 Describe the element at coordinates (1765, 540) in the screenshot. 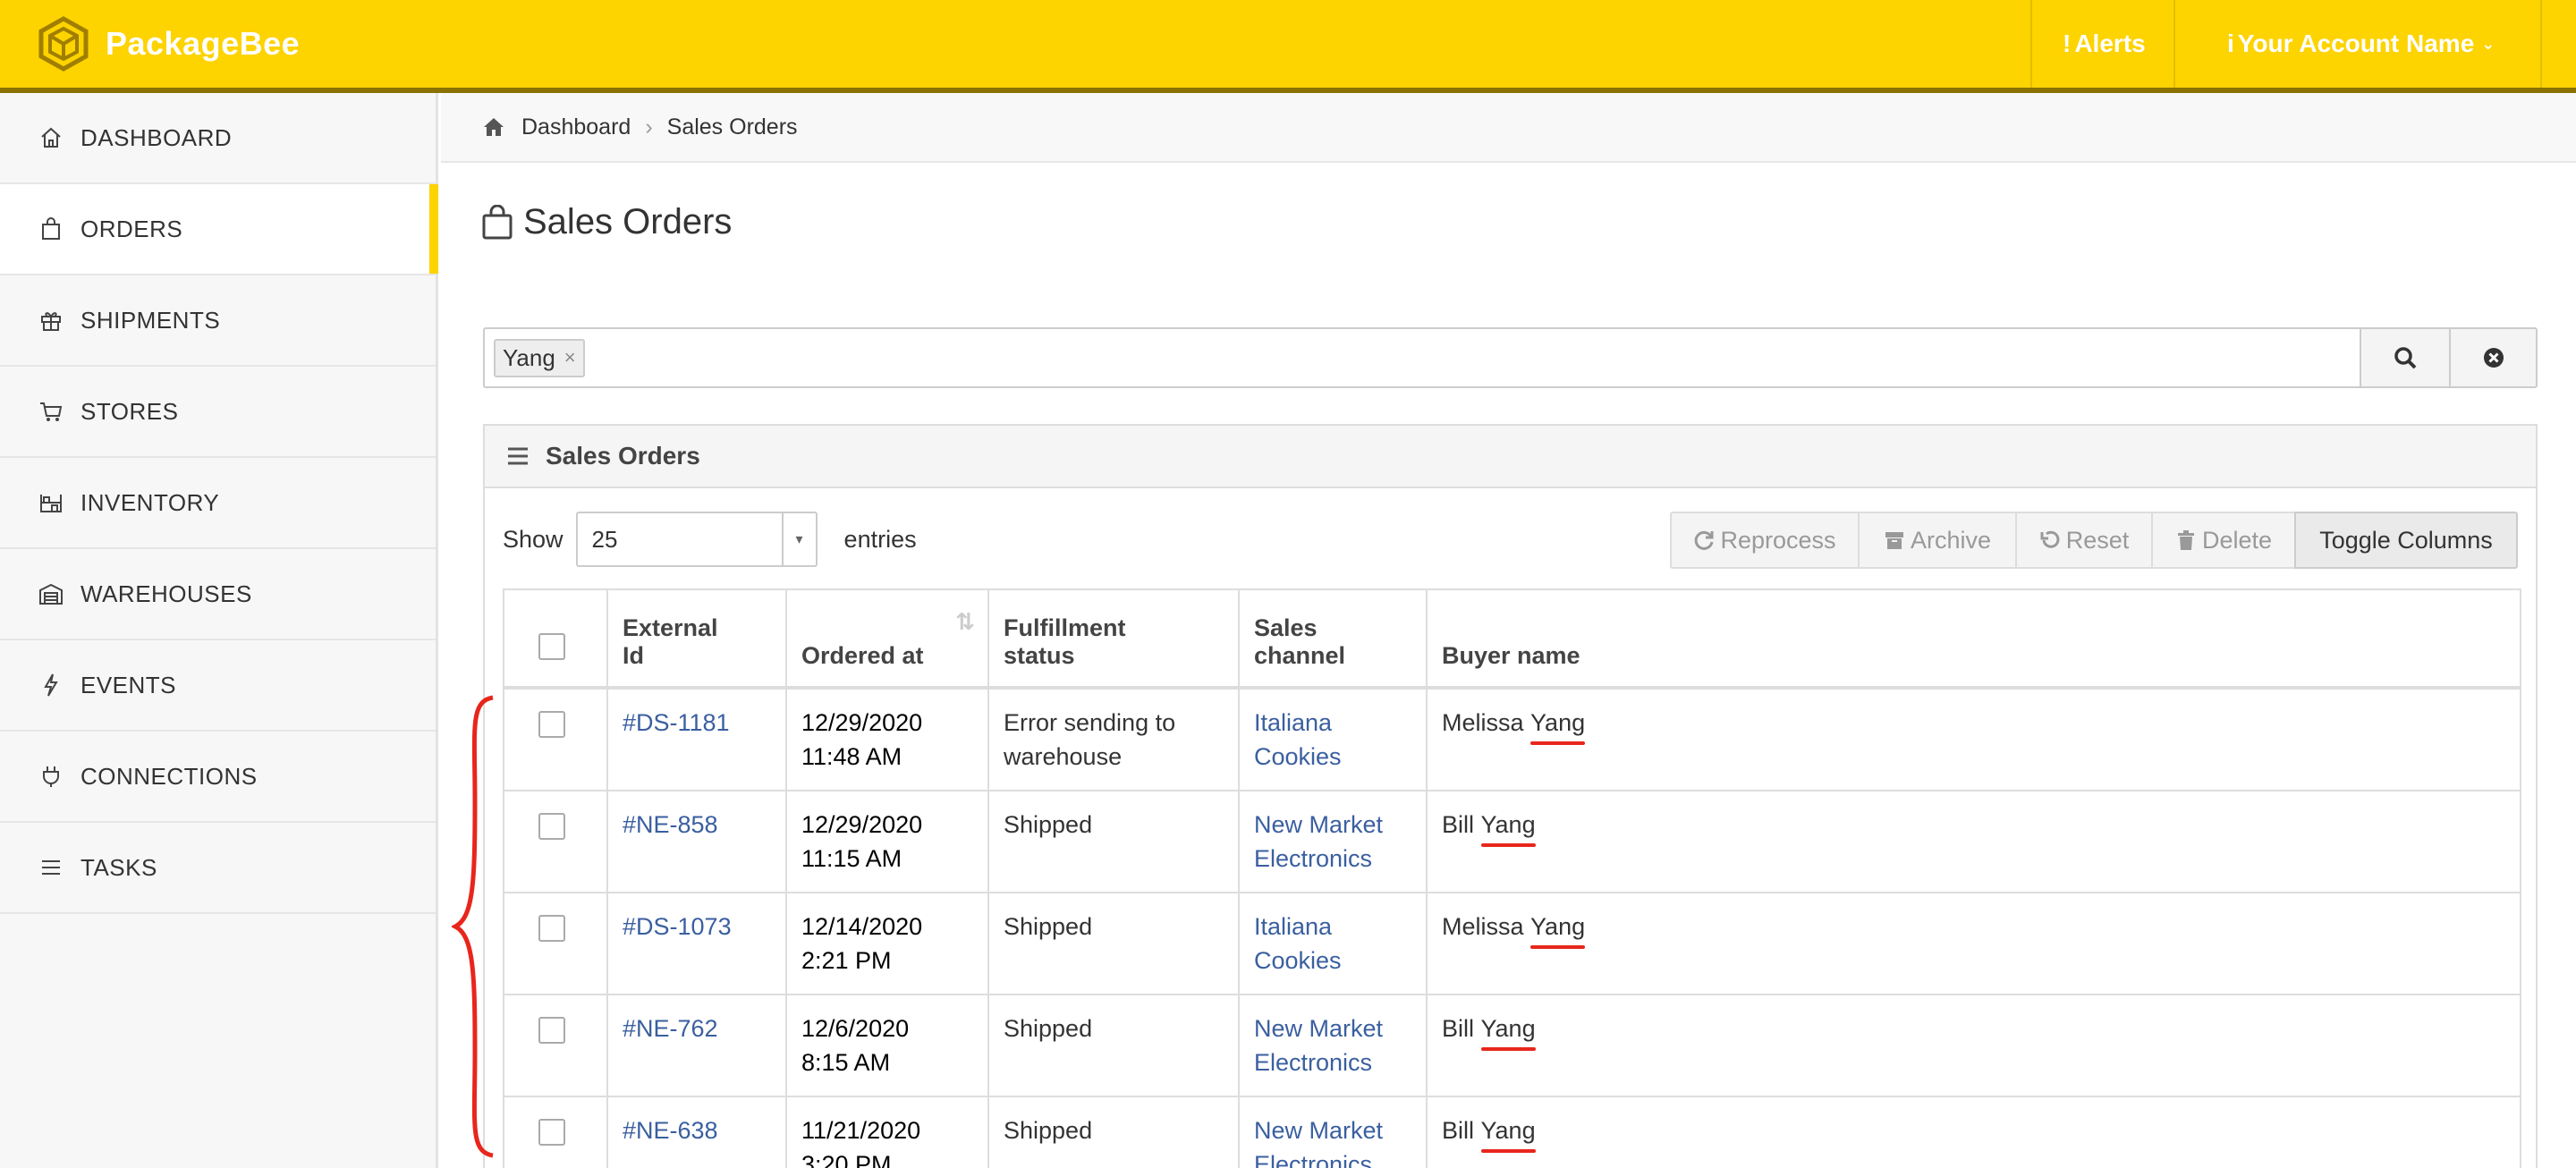

I see `reprocess-button: Reprocess` at that location.